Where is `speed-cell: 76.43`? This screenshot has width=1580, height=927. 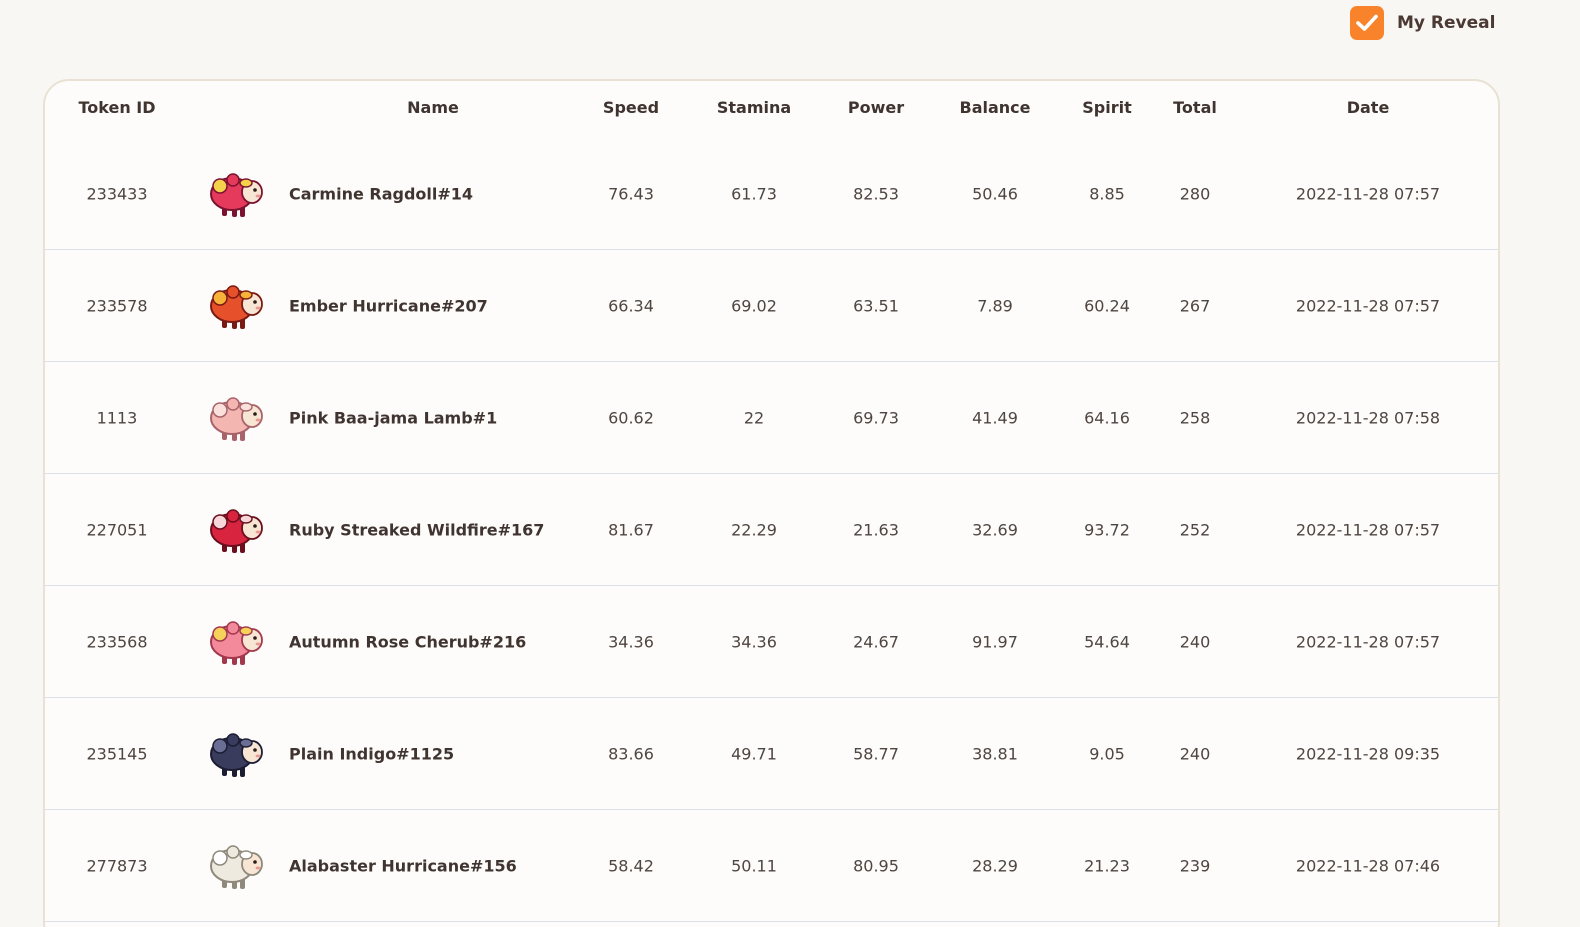
speed-cell: 76.43 is located at coordinates (631, 193).